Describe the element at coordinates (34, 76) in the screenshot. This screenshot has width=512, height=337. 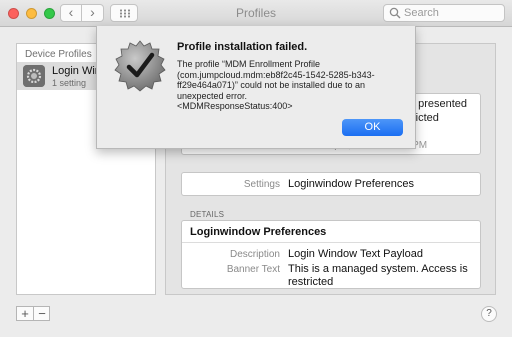
I see `gear-icon` at that location.